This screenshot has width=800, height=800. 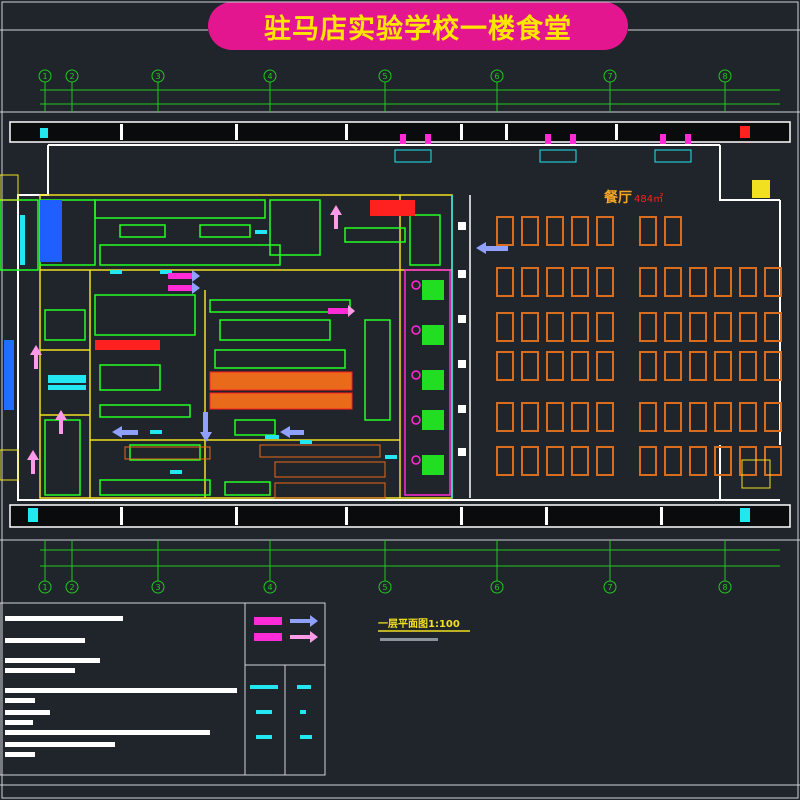 What do you see at coordinates (400, 553) in the screenshot?
I see `bottom-dimension-lines` at bounding box center [400, 553].